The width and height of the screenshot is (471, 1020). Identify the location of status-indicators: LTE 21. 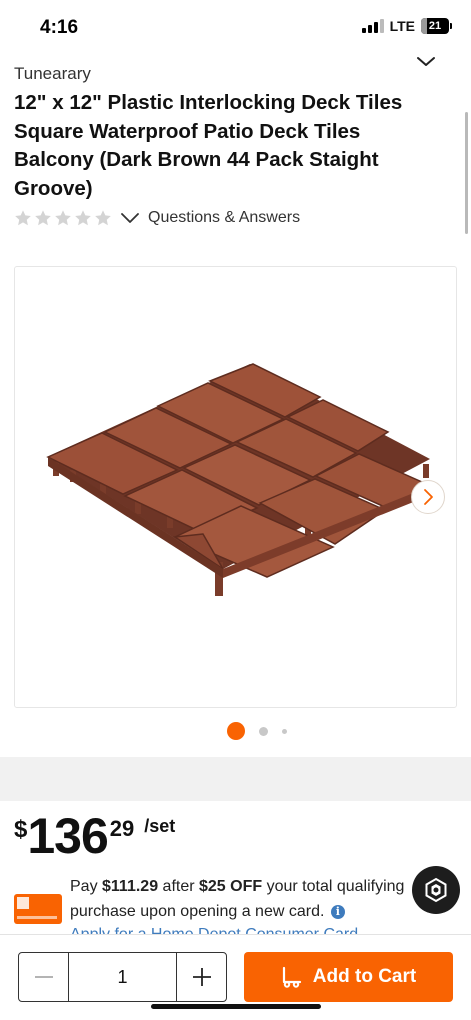
(406, 26).